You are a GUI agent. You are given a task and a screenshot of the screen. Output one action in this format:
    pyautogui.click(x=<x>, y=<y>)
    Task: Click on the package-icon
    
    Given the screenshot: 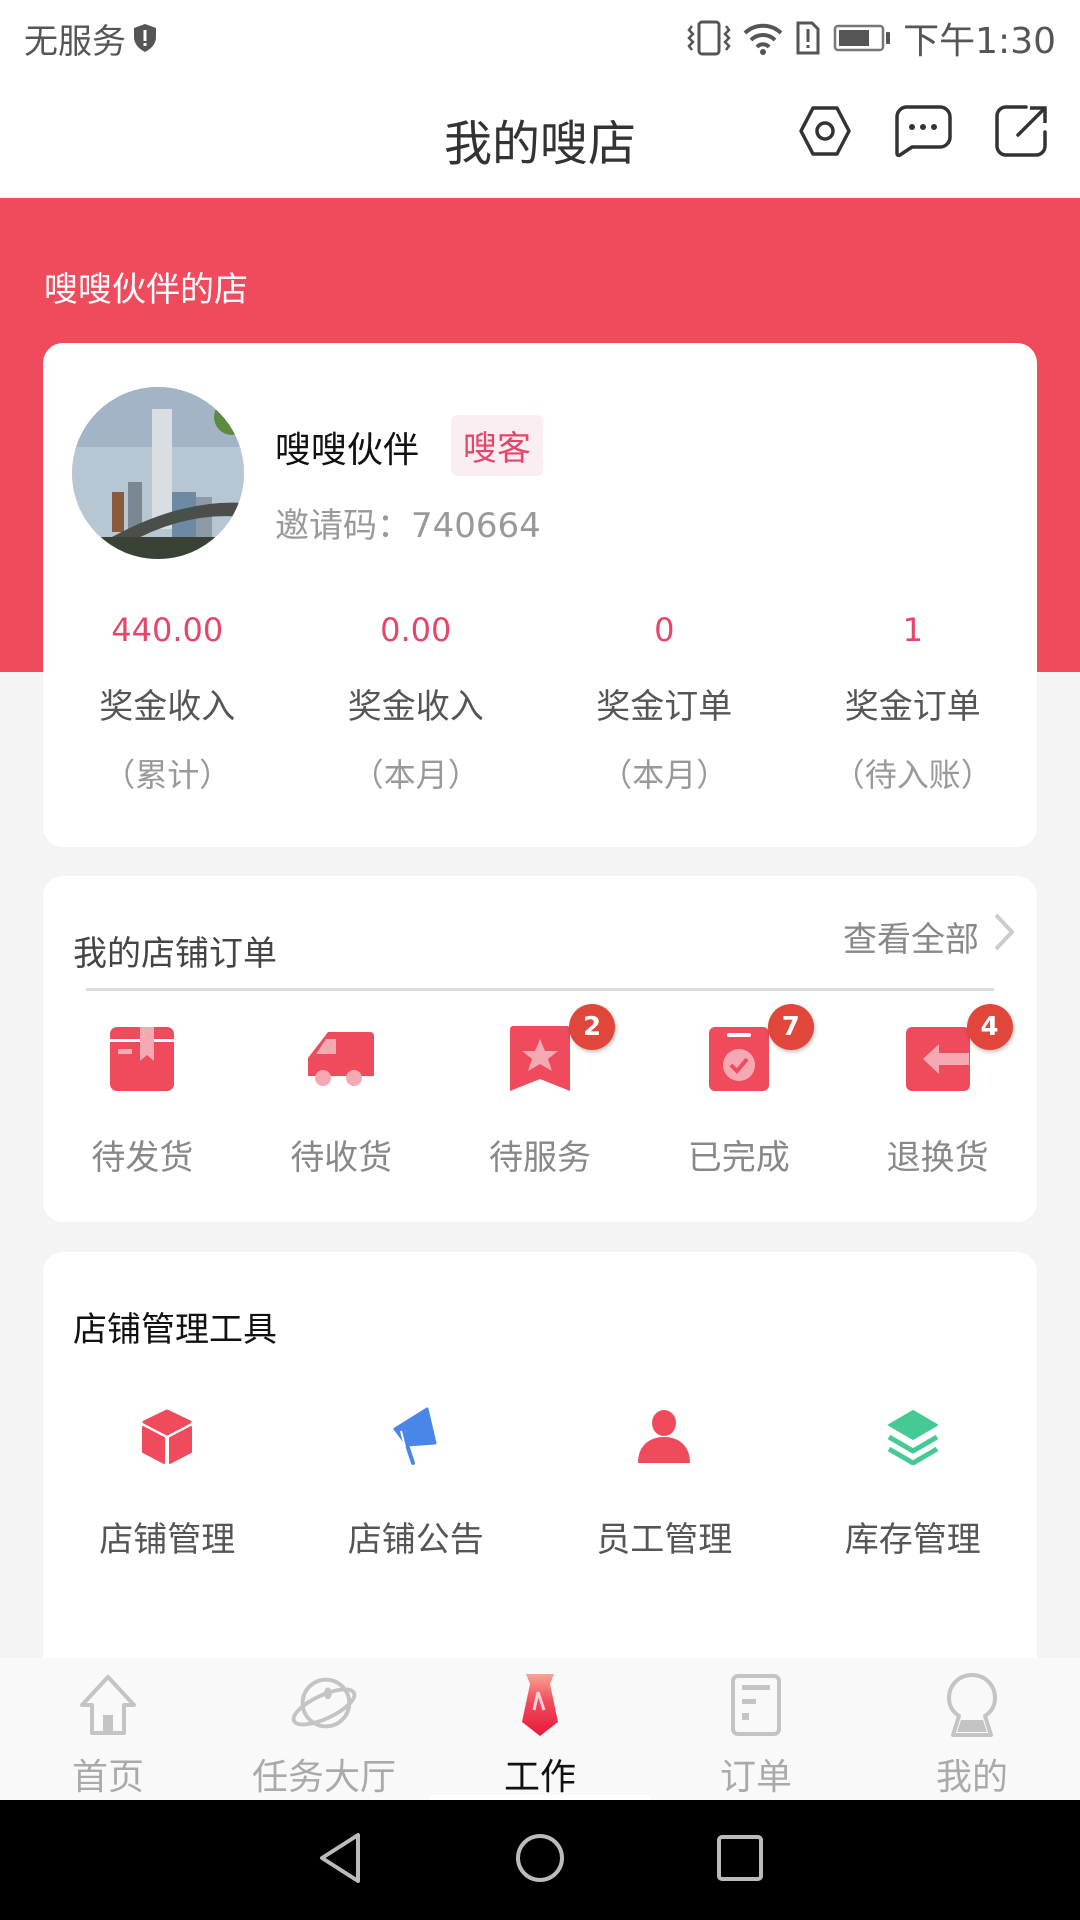 What is the action you would take?
    pyautogui.click(x=142, y=1061)
    